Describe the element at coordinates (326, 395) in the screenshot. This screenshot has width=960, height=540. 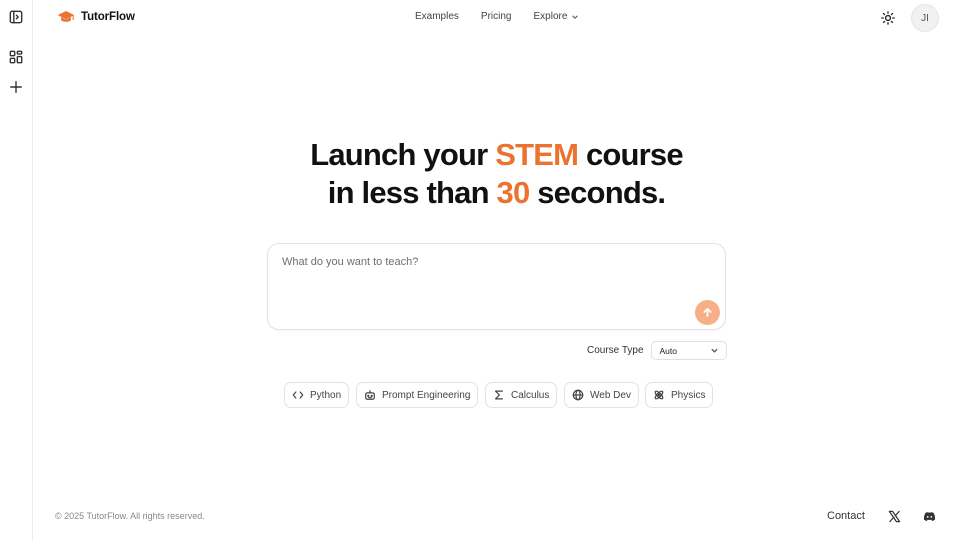
I see `chip-label: Python` at that location.